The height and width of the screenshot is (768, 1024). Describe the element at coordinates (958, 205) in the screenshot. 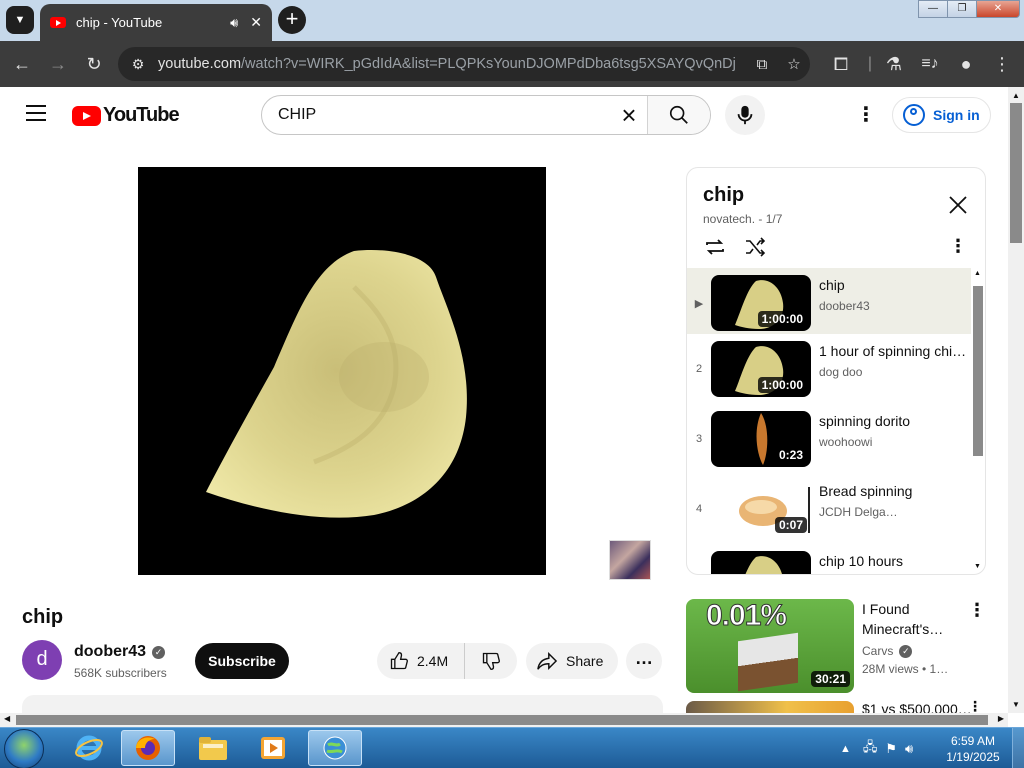

I see `close-playlist-icon` at that location.